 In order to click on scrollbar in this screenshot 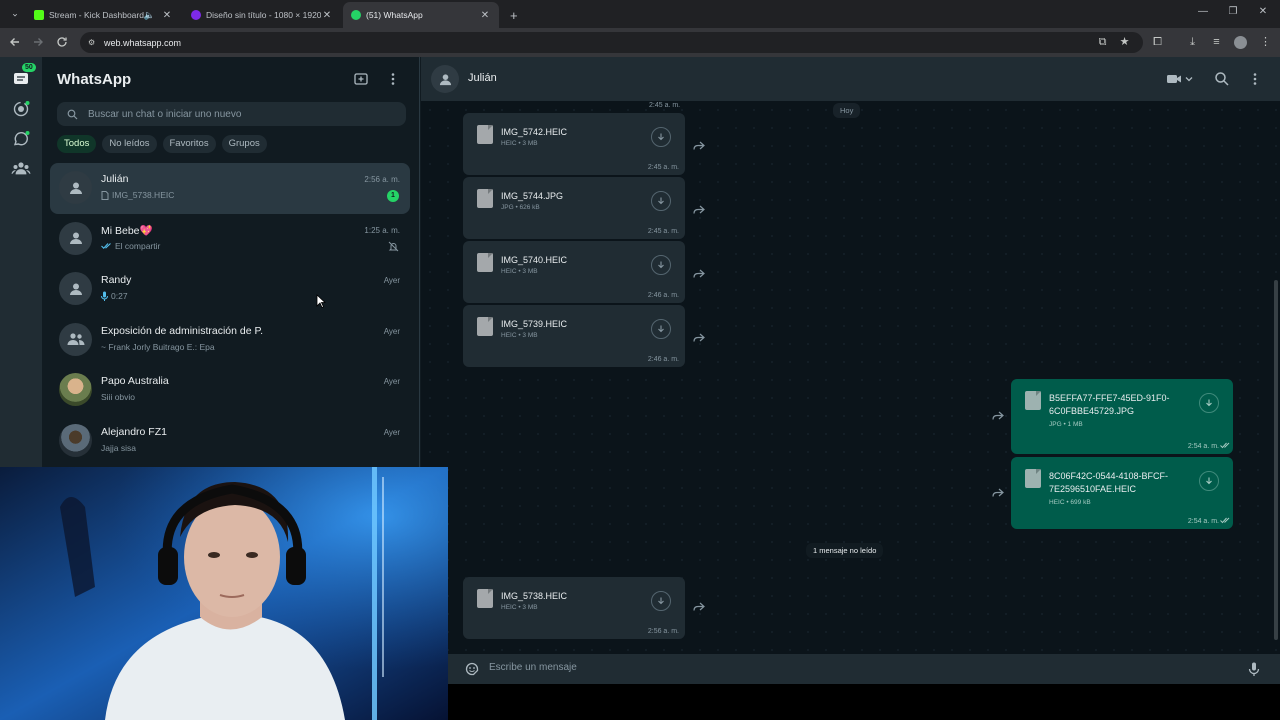, I will do `click(1276, 460)`.